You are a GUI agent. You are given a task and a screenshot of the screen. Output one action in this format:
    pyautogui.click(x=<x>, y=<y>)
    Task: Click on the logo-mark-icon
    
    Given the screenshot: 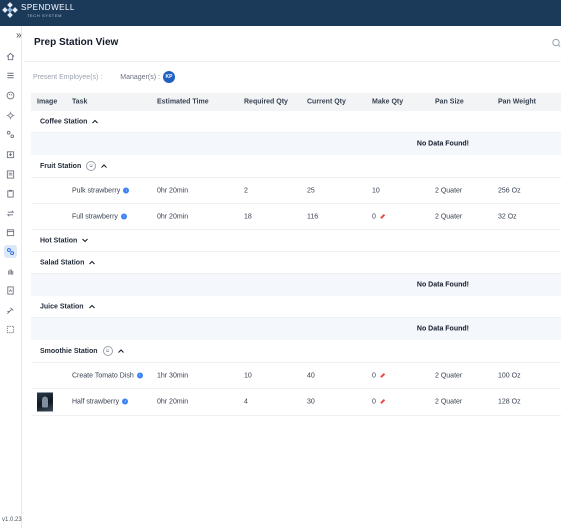 What is the action you would take?
    pyautogui.click(x=10, y=10)
    